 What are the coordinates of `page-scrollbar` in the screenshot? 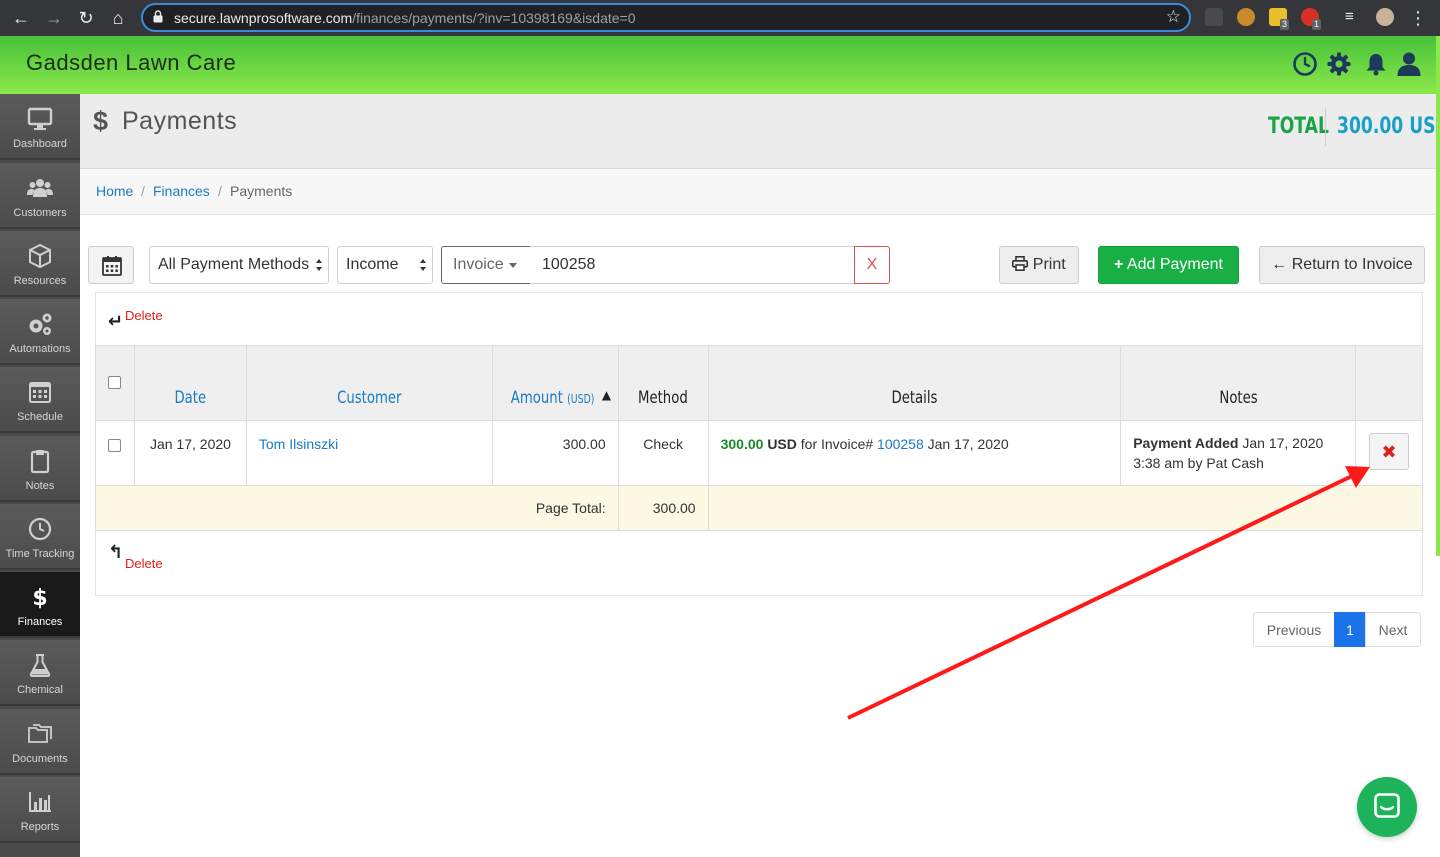 It's located at (1438, 296).